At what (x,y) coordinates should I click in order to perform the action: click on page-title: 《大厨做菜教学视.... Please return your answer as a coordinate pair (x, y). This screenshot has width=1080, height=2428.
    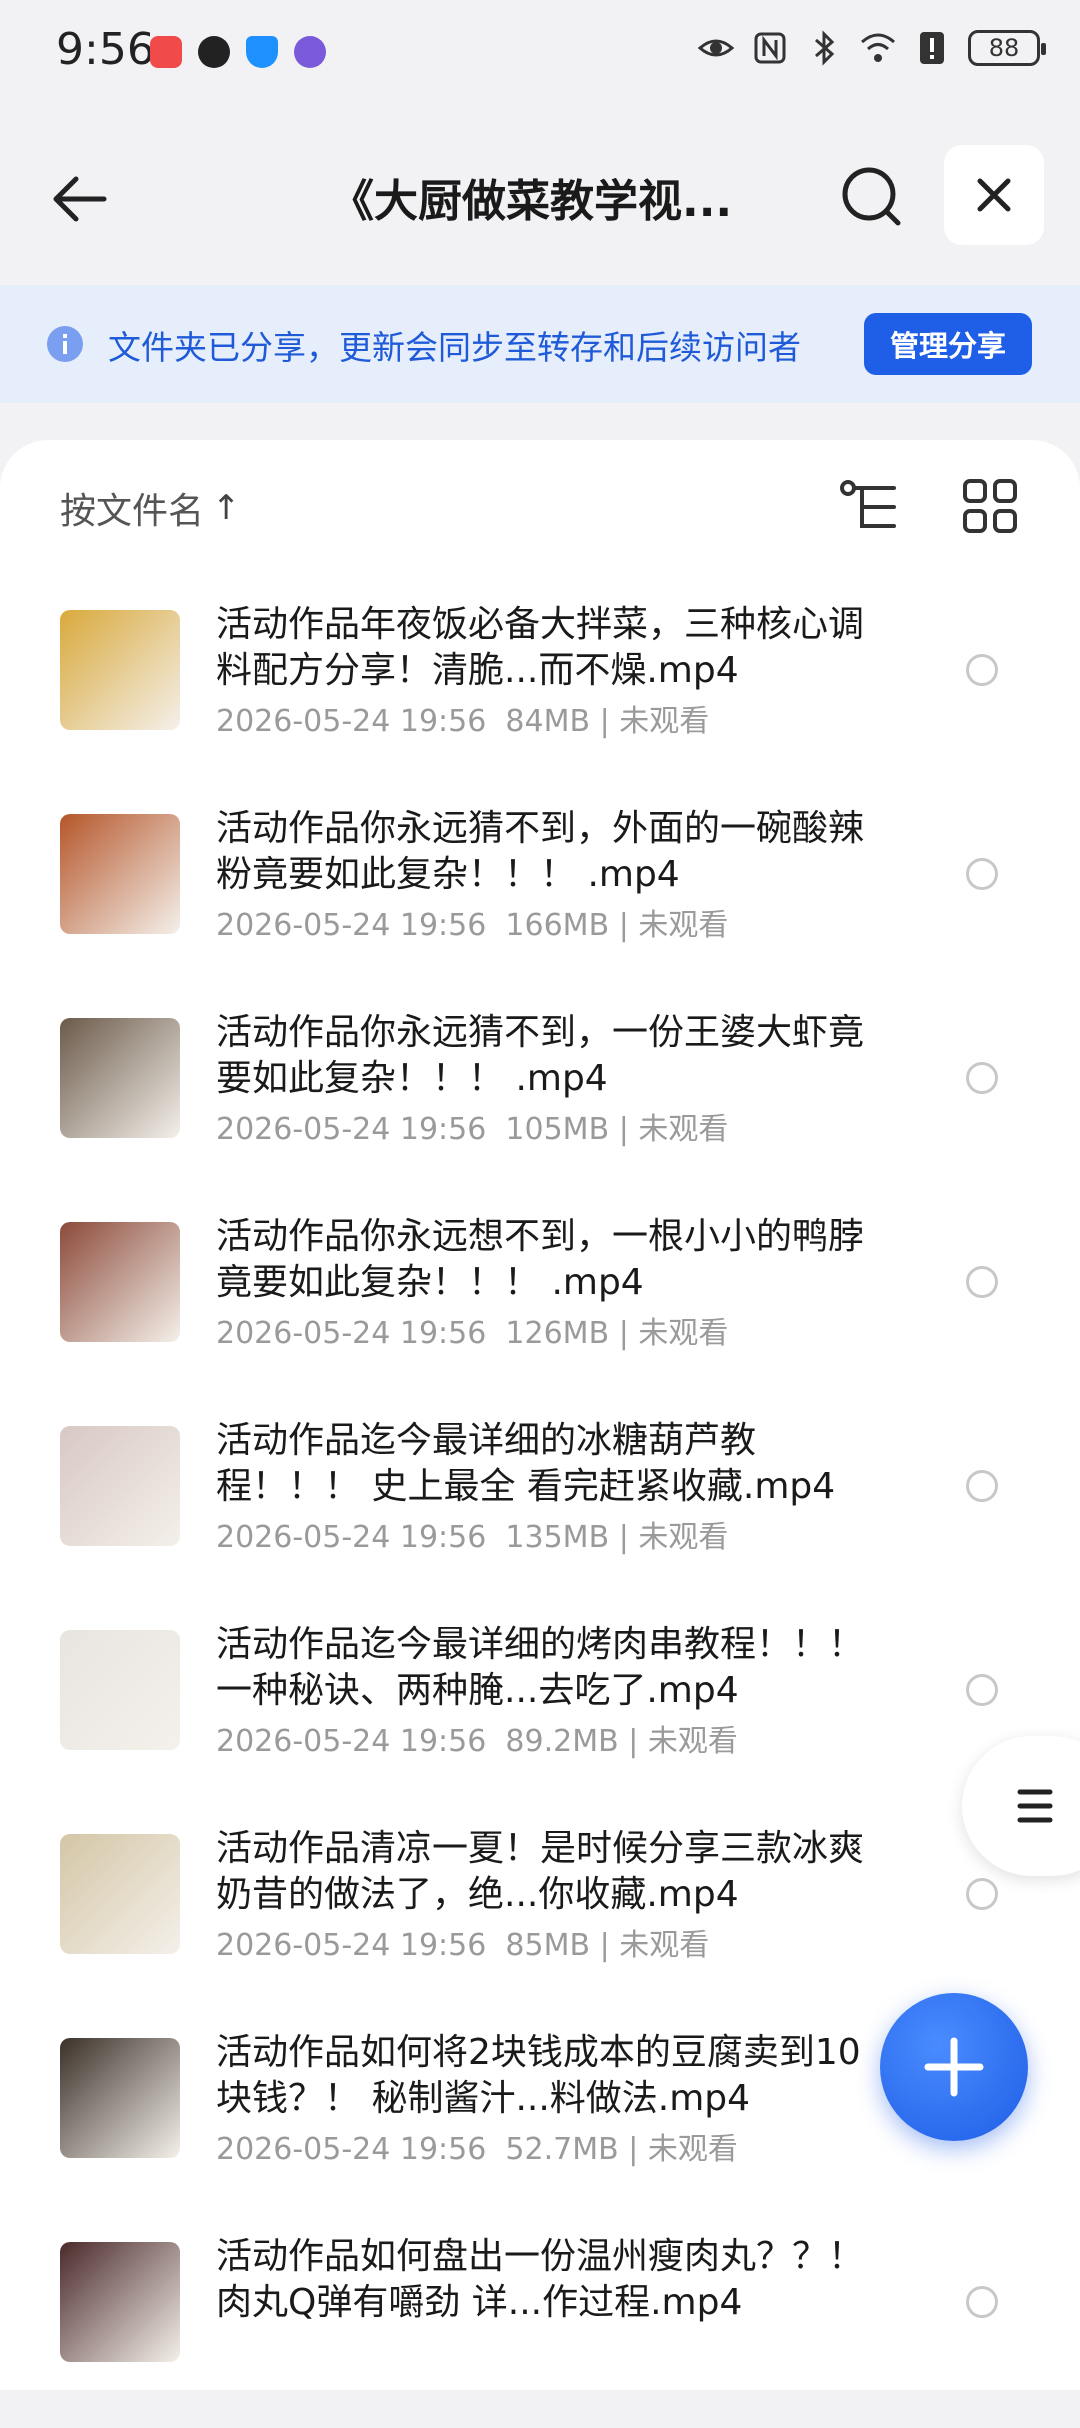
    Looking at the image, I should click on (531, 201).